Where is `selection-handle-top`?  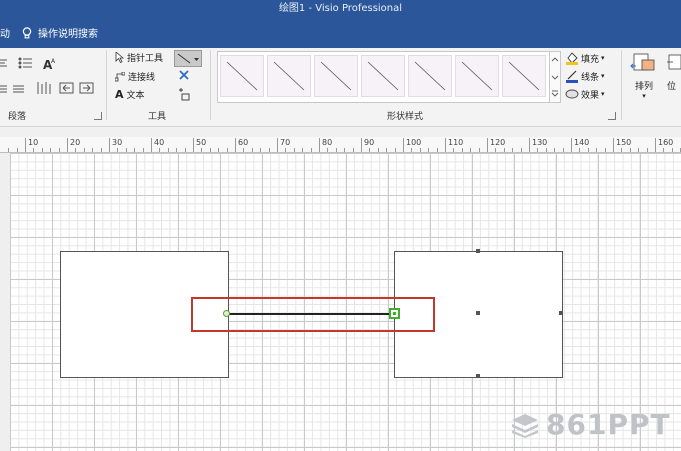
selection-handle-top is located at coordinates (478, 251).